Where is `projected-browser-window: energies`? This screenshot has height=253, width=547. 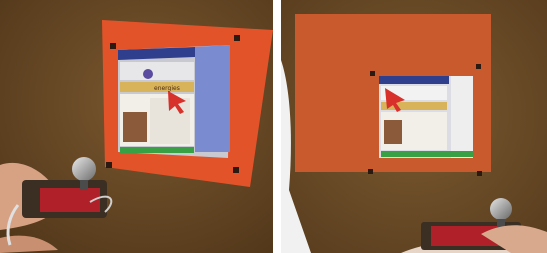 projected-browser-window: energies is located at coordinates (174, 101).